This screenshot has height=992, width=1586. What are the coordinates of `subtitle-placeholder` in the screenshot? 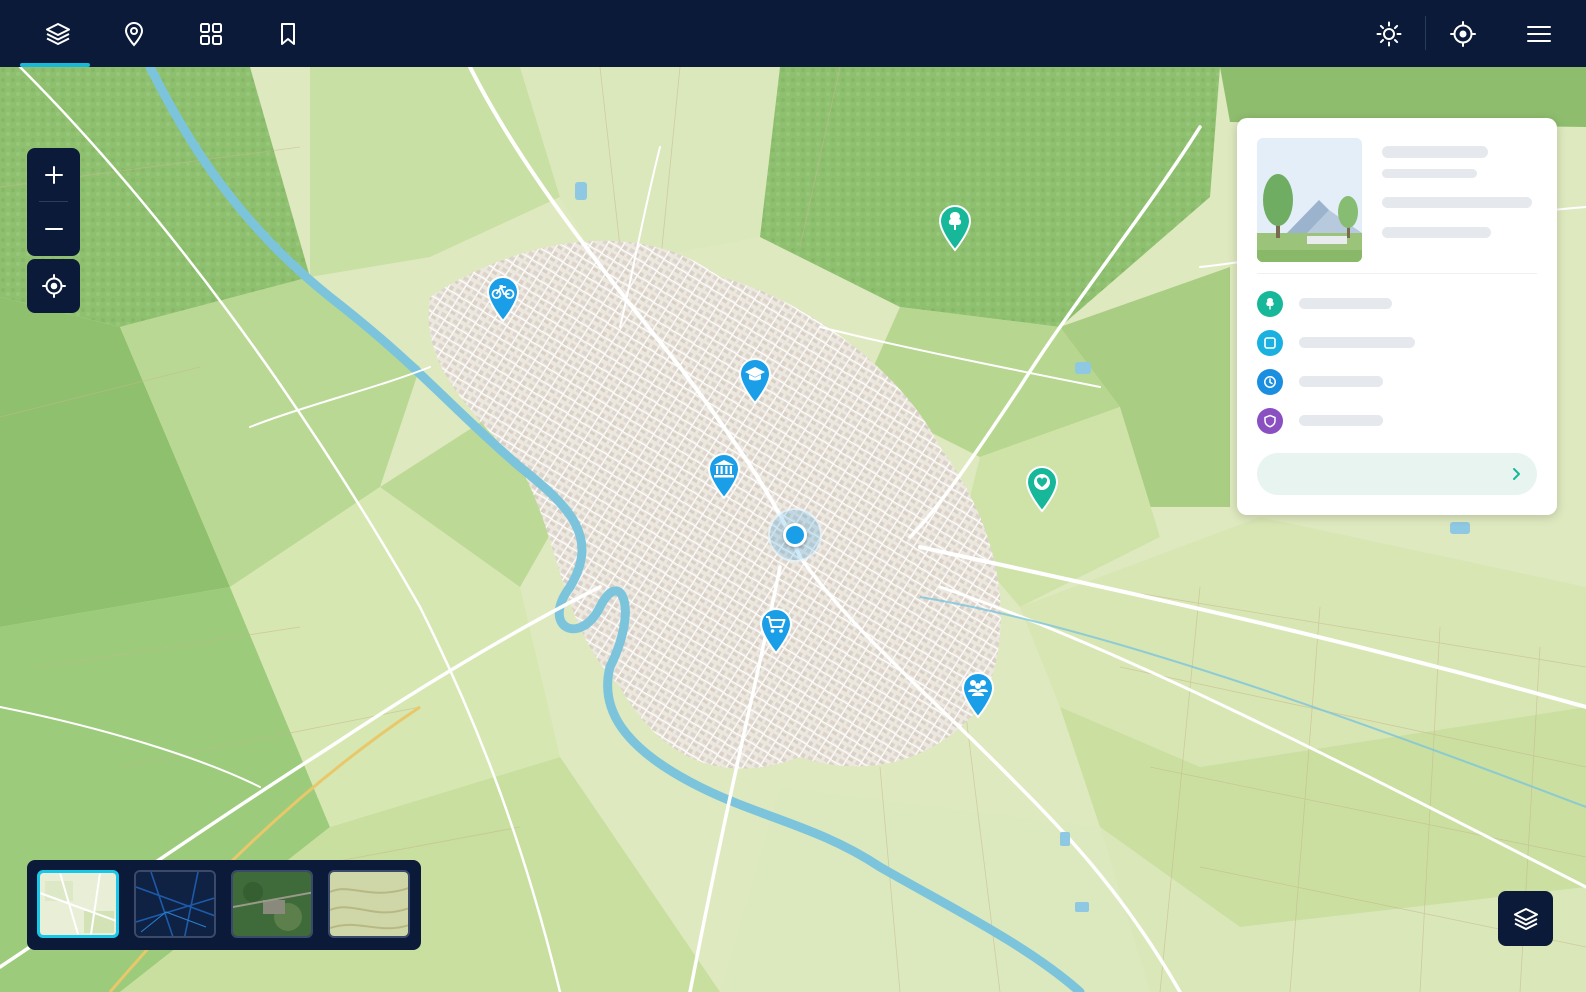 It's located at (1429, 173).